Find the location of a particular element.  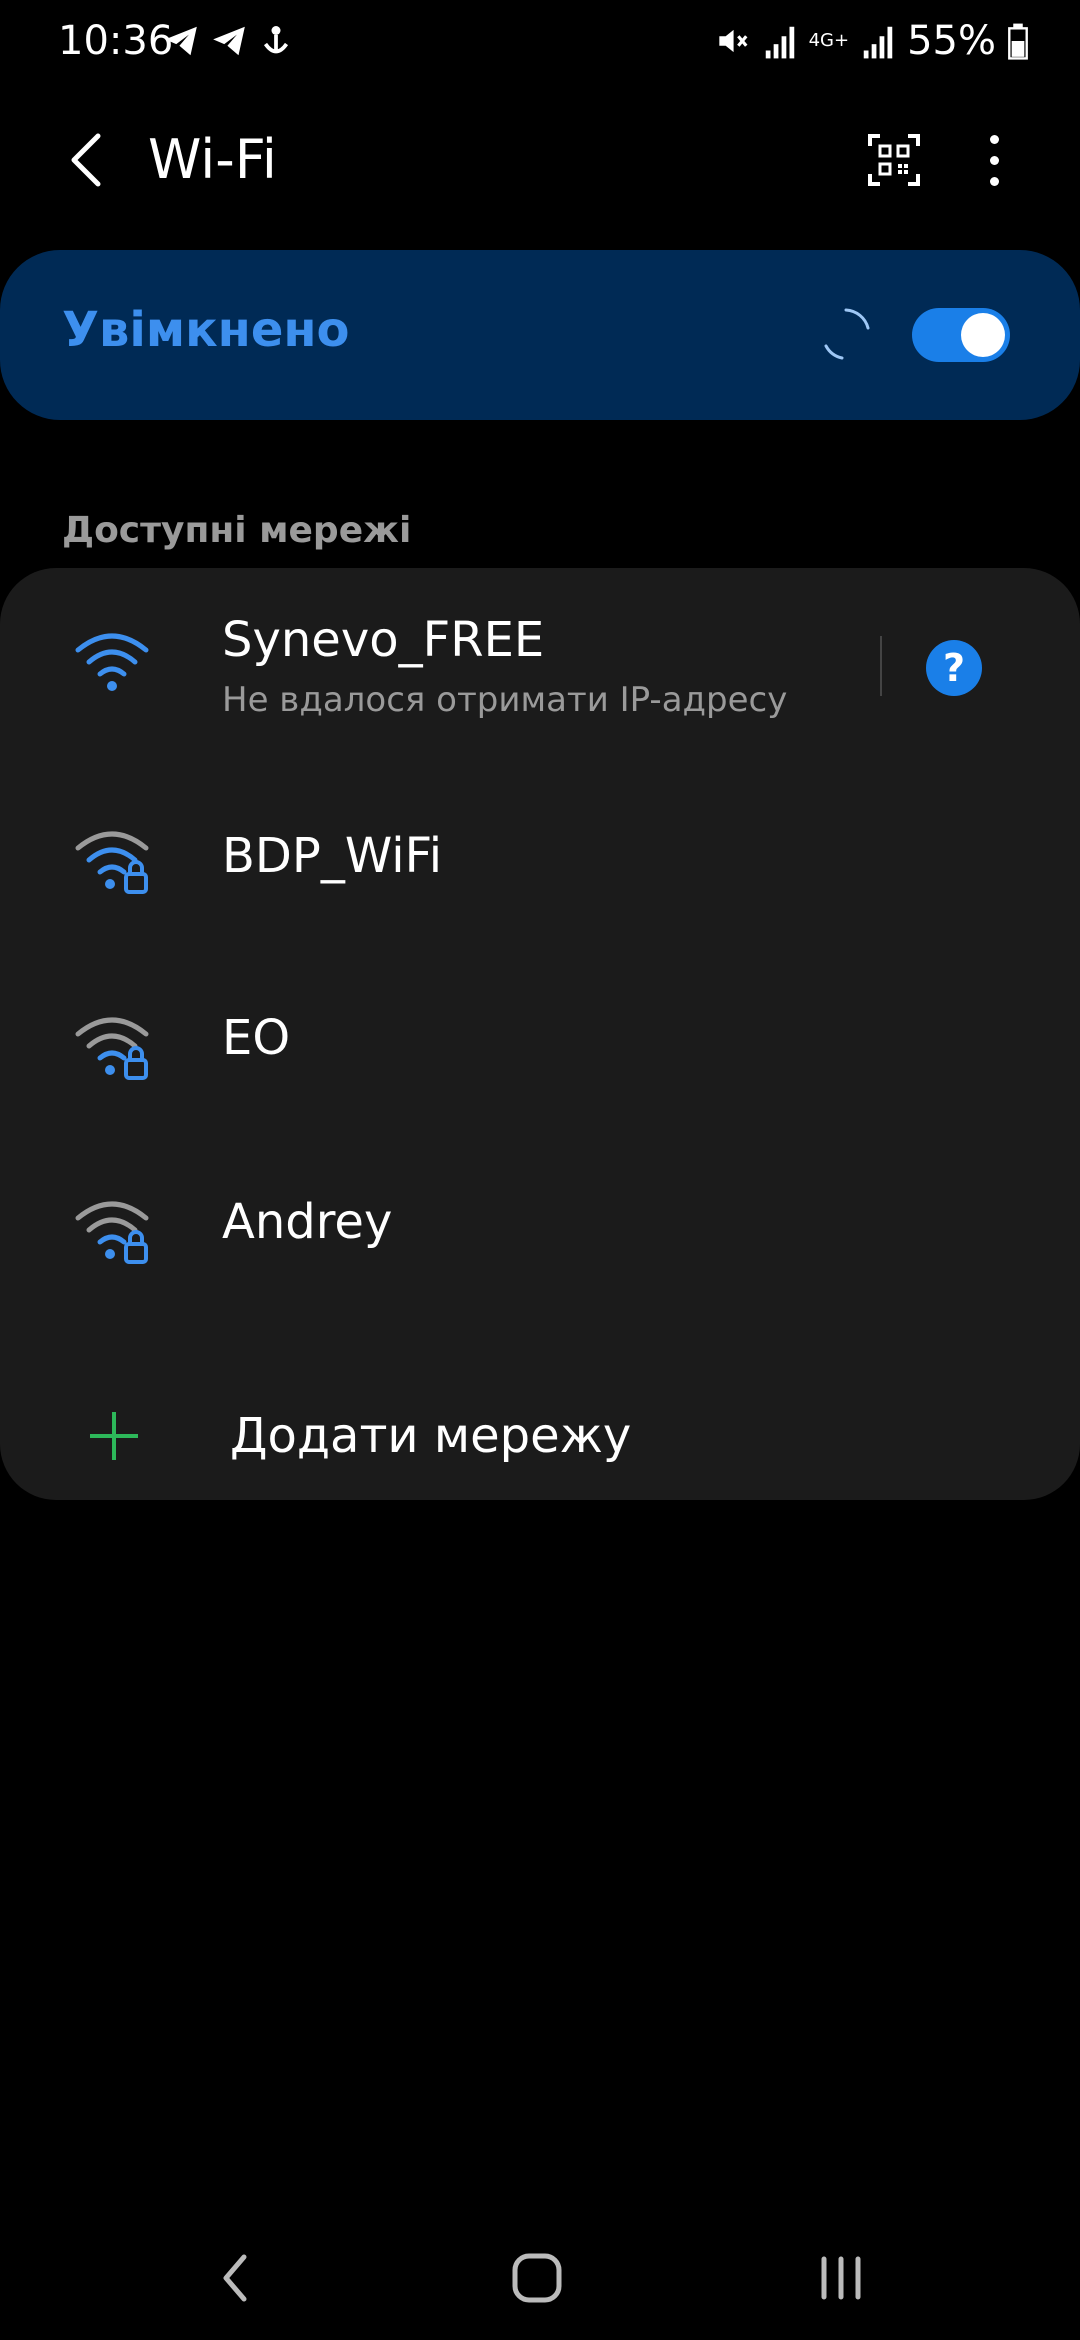

notification-icons is located at coordinates (228, 41).